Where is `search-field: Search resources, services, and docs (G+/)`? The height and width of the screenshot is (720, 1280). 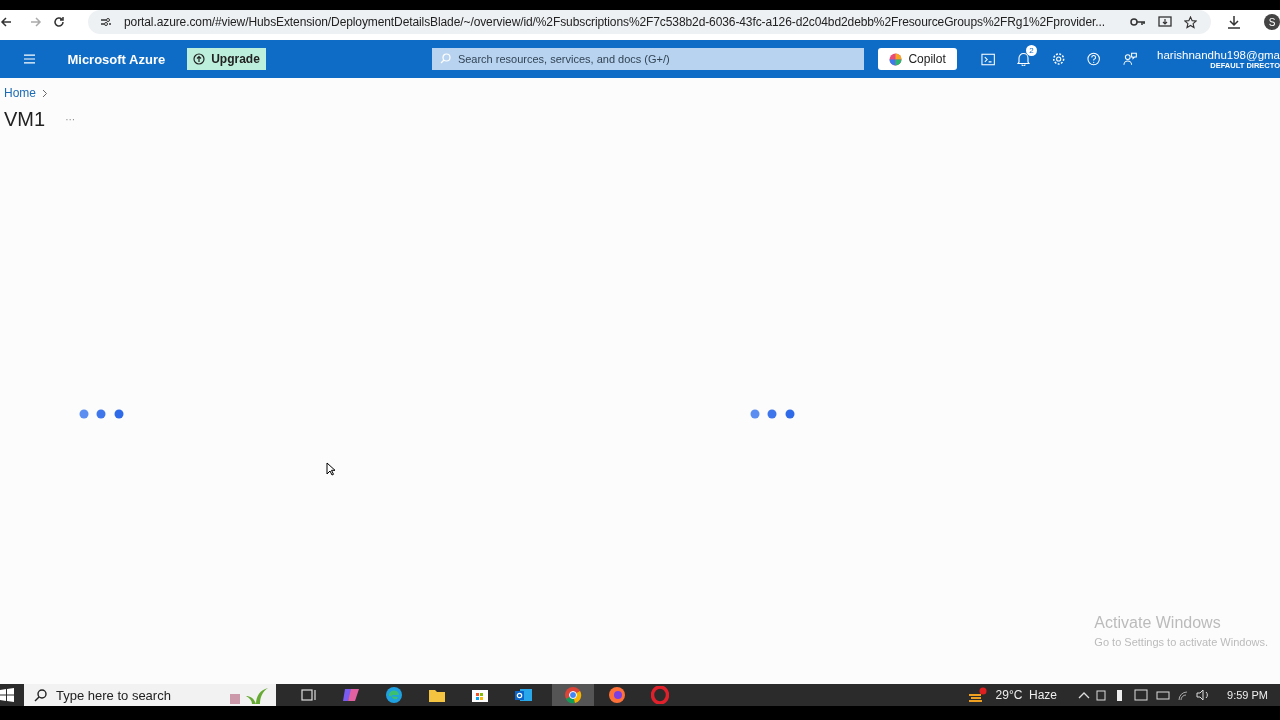
search-field: Search resources, services, and docs (G+/) is located at coordinates (648, 59).